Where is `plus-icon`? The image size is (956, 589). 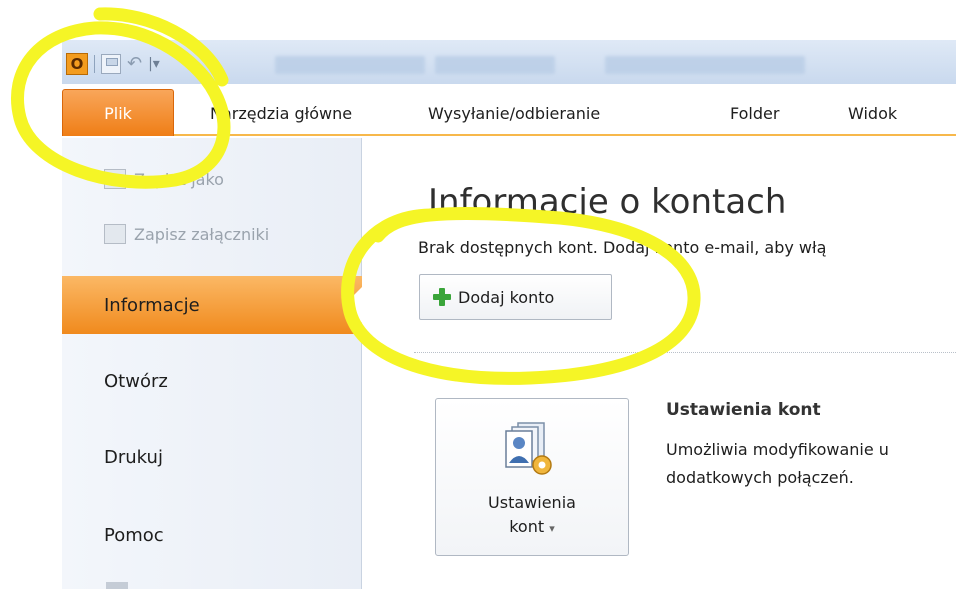
plus-icon is located at coordinates (442, 297).